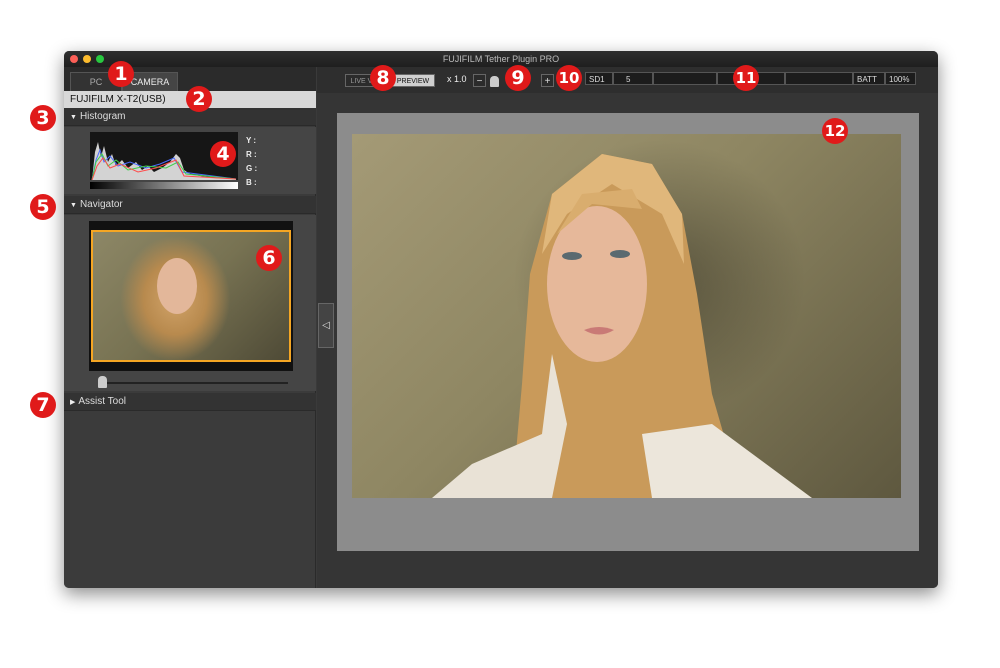  What do you see at coordinates (43, 118) in the screenshot?
I see `annotation-3: 3` at bounding box center [43, 118].